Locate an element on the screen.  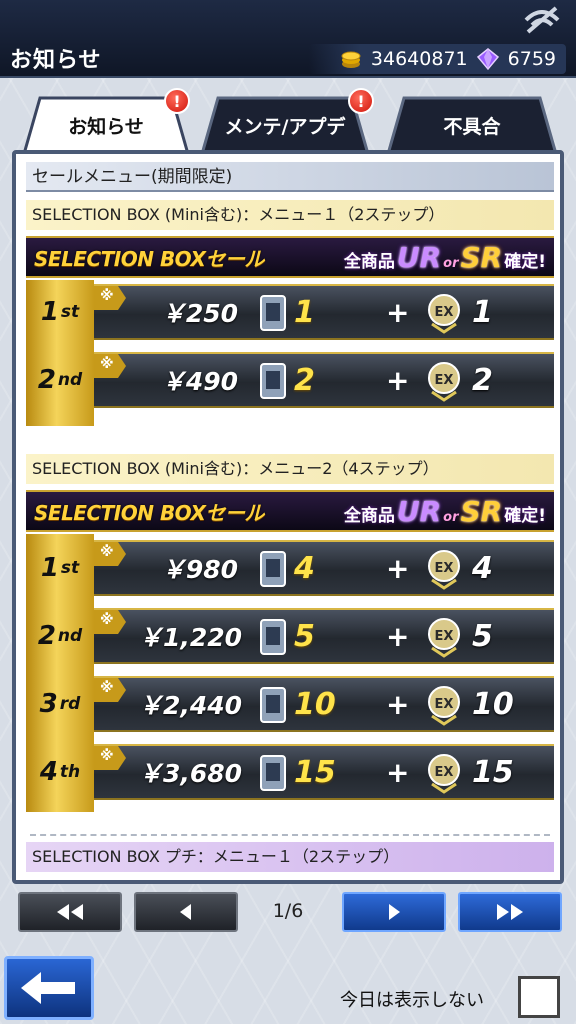
gem-icon is located at coordinates (487, 59).